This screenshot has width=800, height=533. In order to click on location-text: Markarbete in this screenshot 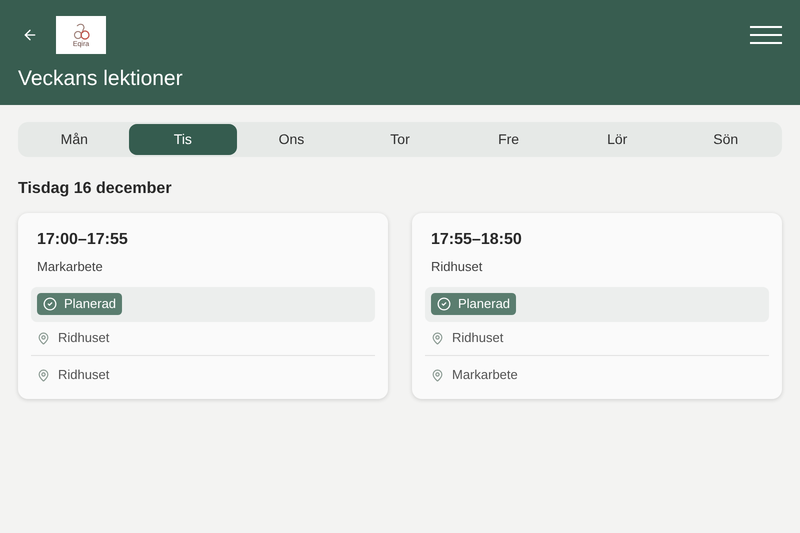, I will do `click(485, 375)`.